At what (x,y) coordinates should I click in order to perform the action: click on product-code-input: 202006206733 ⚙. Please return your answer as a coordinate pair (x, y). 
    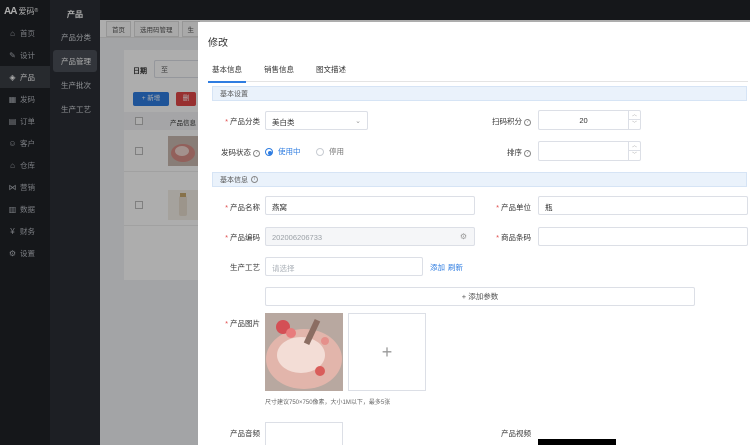
    Looking at the image, I should click on (370, 236).